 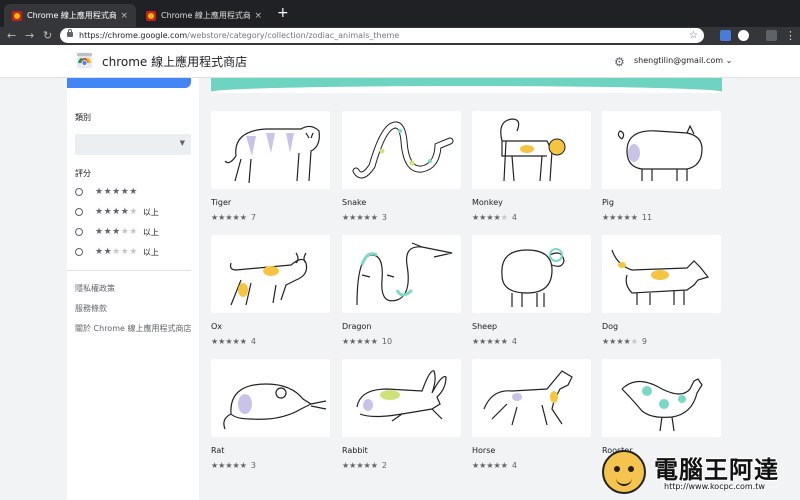 What do you see at coordinates (401, 466) in the screenshot?
I see `theme-rating: ★★★★★ 2` at bounding box center [401, 466].